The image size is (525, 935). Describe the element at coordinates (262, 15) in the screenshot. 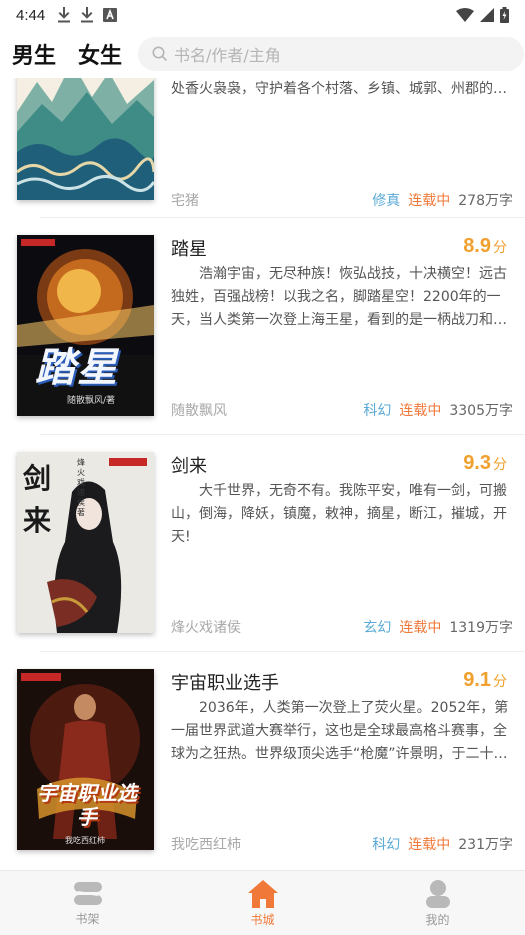

I see `status-bar: 4:44` at that location.